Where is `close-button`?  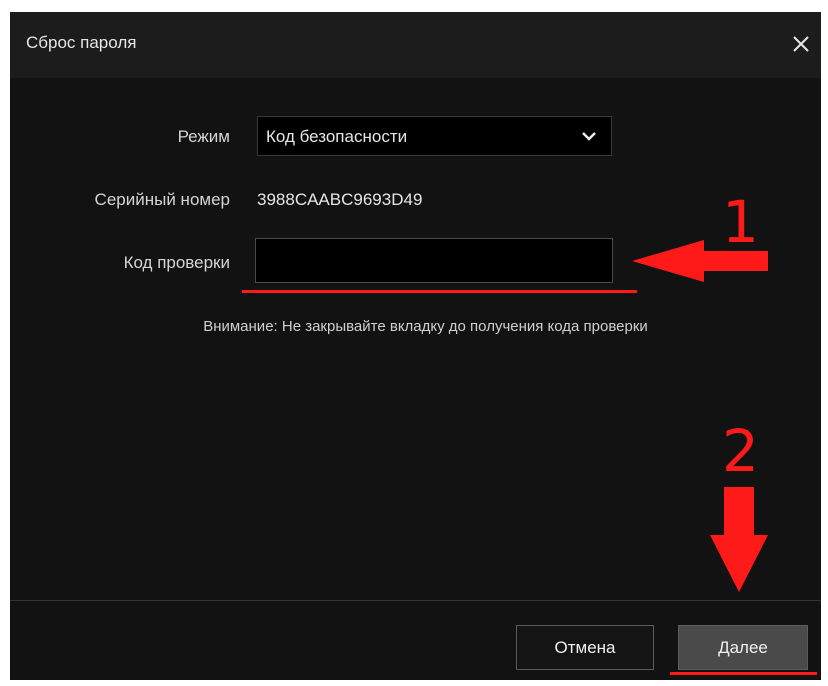 close-button is located at coordinates (801, 44).